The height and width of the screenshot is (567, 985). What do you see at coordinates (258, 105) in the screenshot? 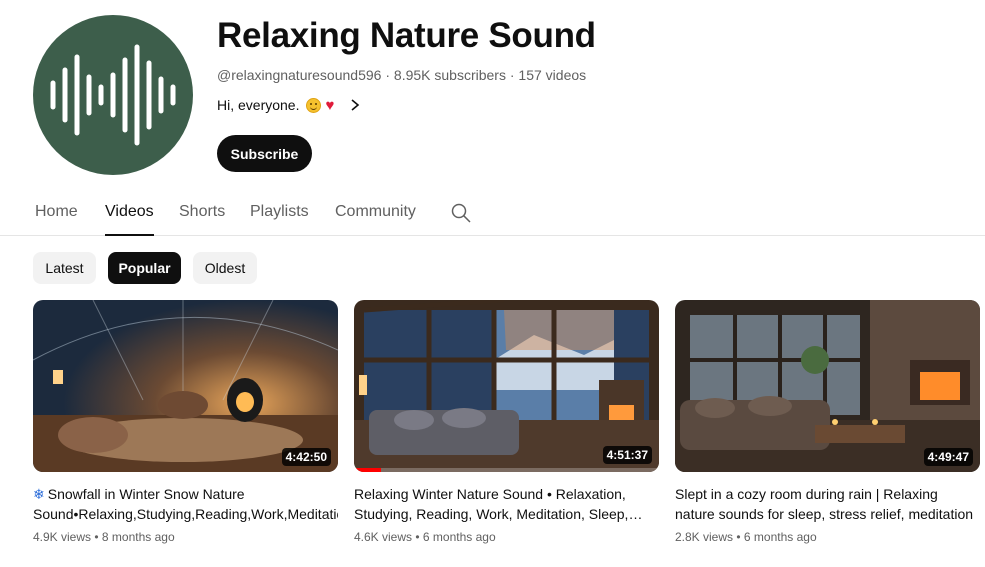
I see `description-text: Hi, everyone.` at bounding box center [258, 105].